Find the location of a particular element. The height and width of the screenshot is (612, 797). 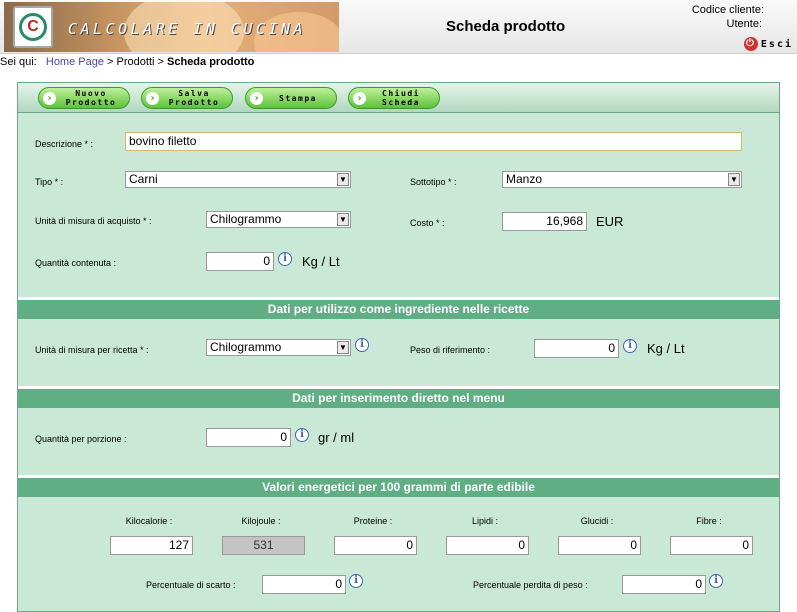

costo-unit: EUR is located at coordinates (610, 221).